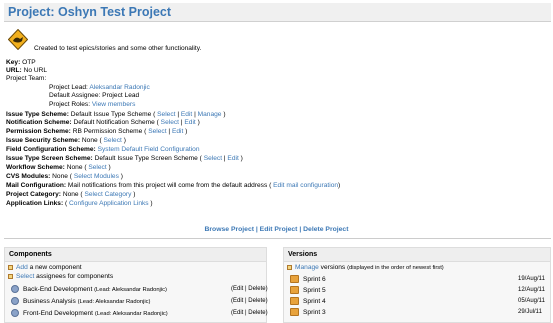 The height and width of the screenshot is (323, 553). Describe the element at coordinates (45, 267) in the screenshot. I see `add-component-row: Add a new component` at that location.